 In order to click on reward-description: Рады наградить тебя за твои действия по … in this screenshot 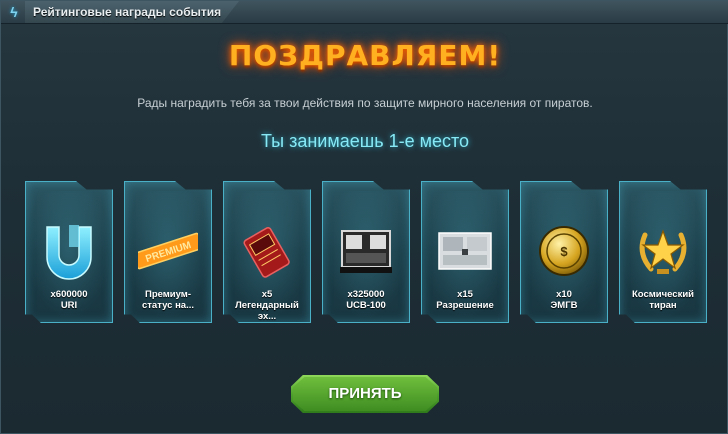, I will do `click(365, 103)`.